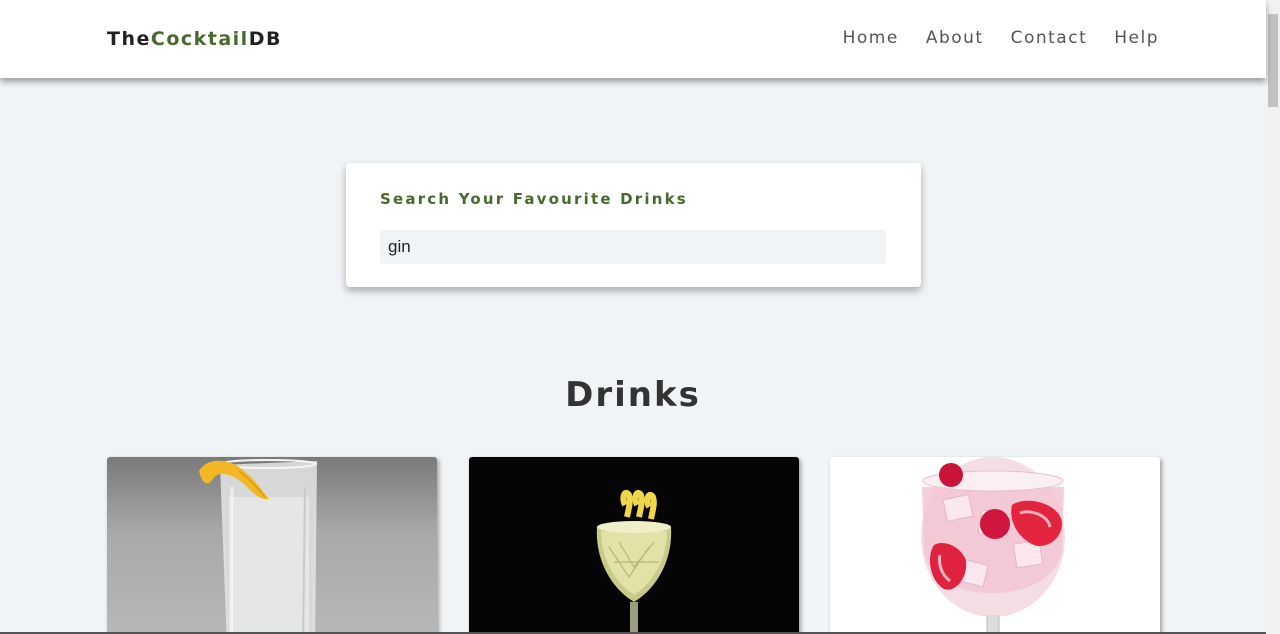 This screenshot has height=634, width=1280. Describe the element at coordinates (129, 39) in the screenshot. I see `logo-part-the: The` at that location.